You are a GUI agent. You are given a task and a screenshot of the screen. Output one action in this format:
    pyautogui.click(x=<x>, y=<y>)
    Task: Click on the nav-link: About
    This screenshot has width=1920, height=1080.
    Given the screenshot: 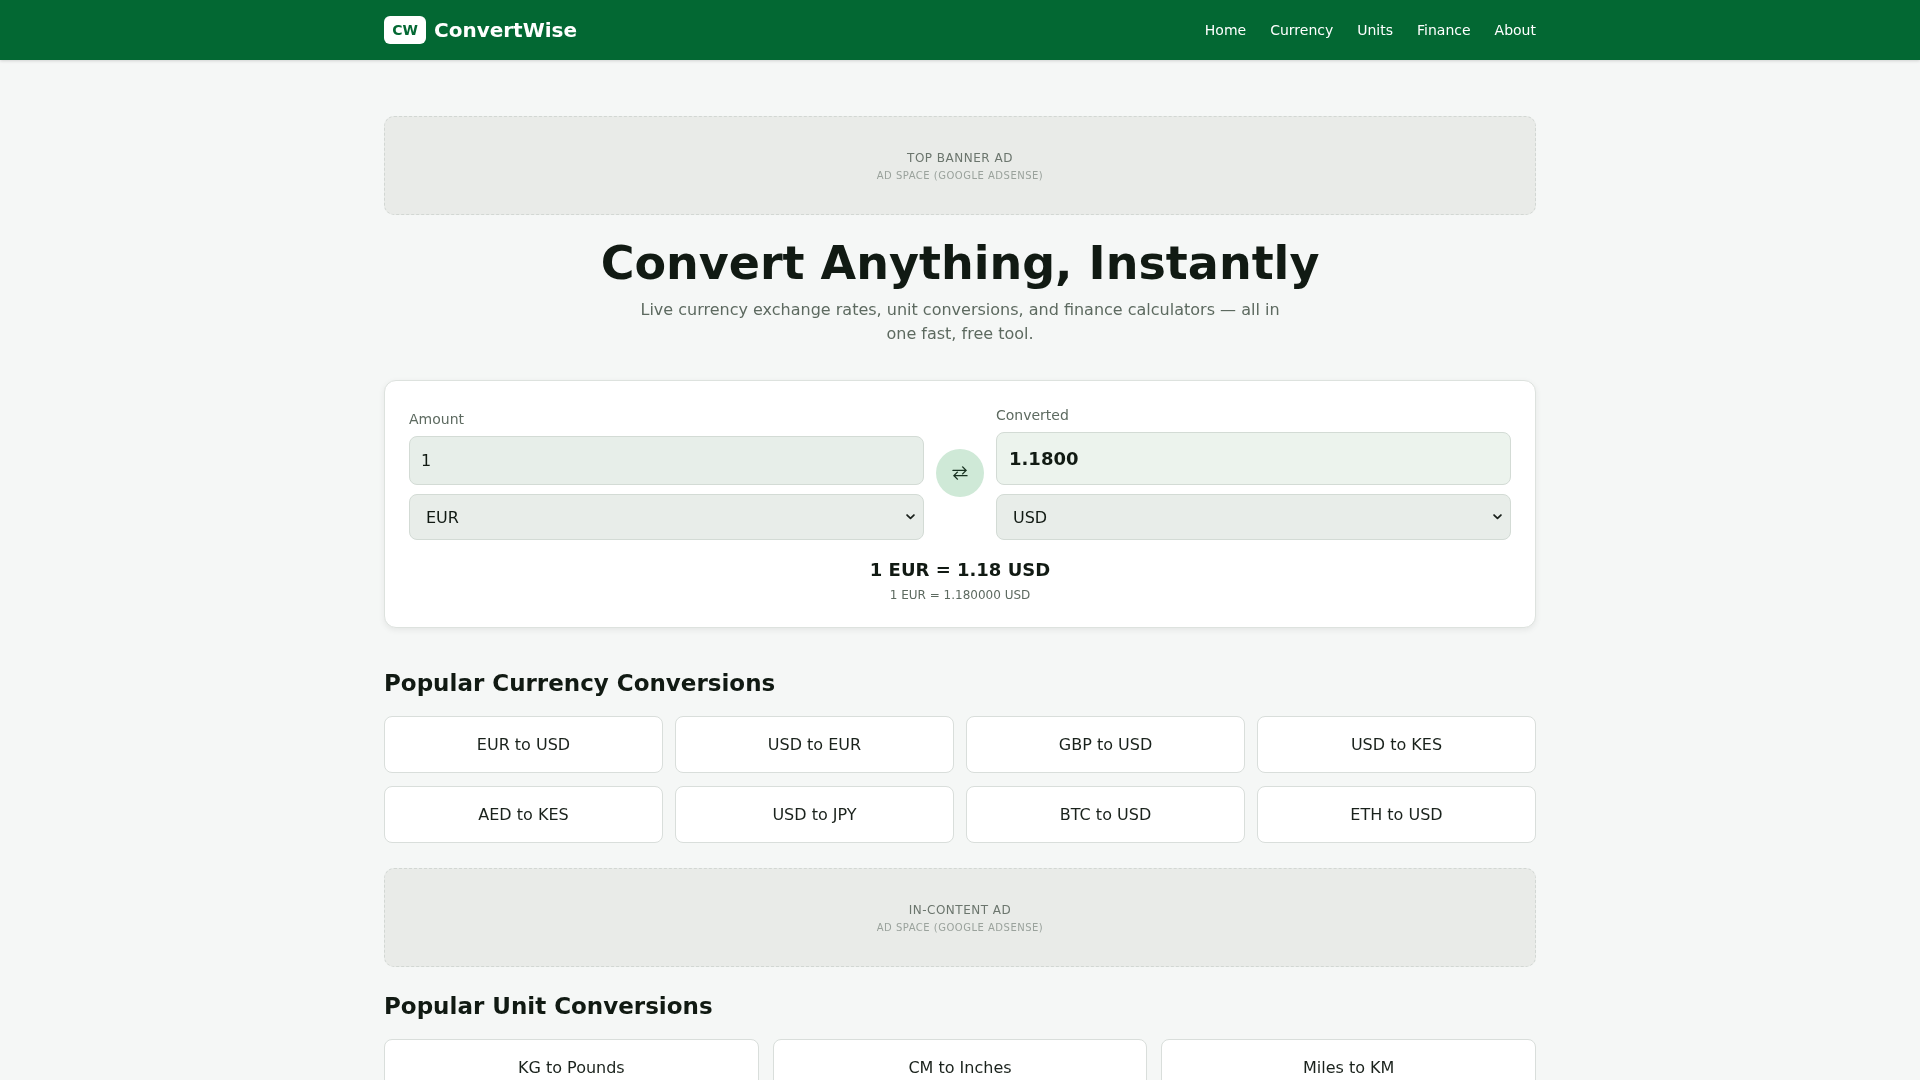 What is the action you would take?
    pyautogui.click(x=1515, y=30)
    